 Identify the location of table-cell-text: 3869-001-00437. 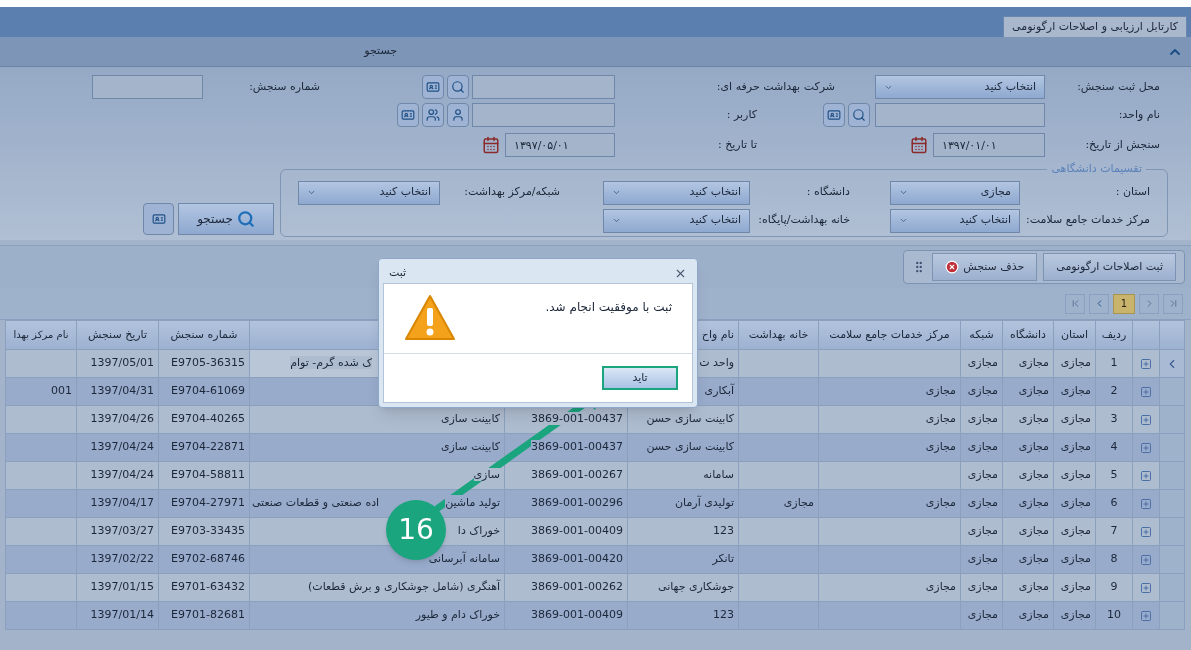
(577, 419).